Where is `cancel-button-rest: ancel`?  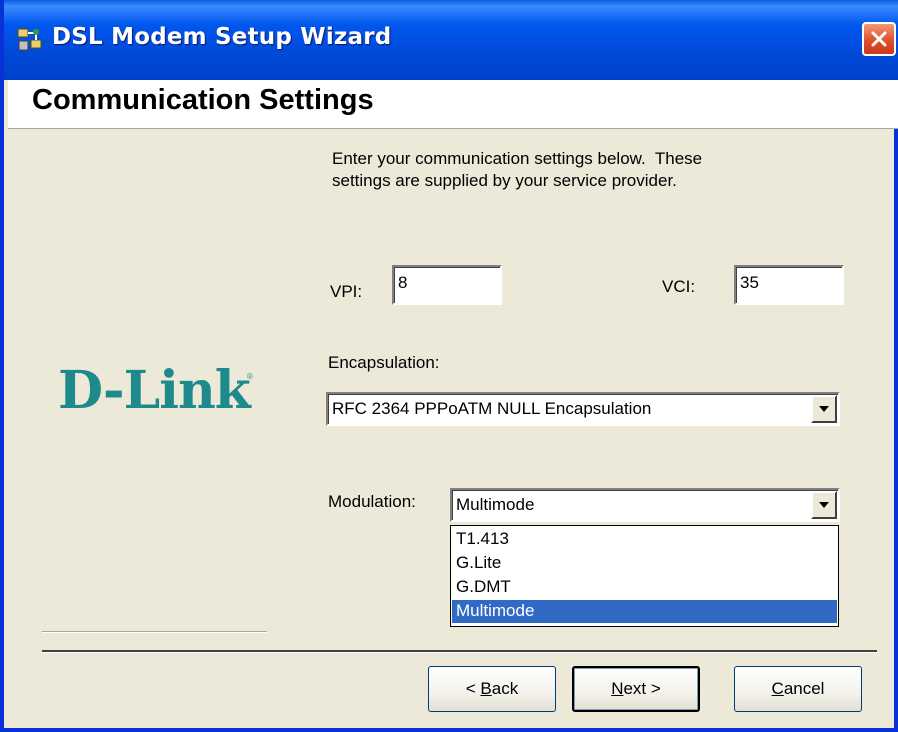 cancel-button-rest: ancel is located at coordinates (804, 688).